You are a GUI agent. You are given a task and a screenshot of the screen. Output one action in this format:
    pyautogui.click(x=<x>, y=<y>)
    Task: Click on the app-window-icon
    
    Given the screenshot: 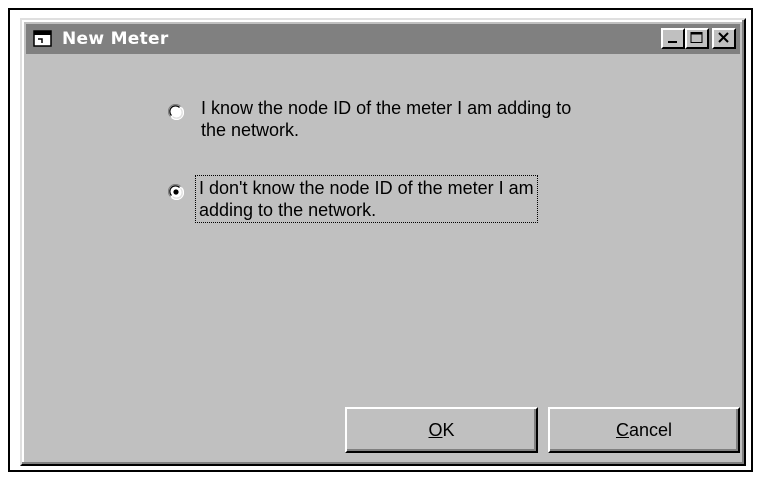 What is the action you would take?
    pyautogui.click(x=43, y=39)
    